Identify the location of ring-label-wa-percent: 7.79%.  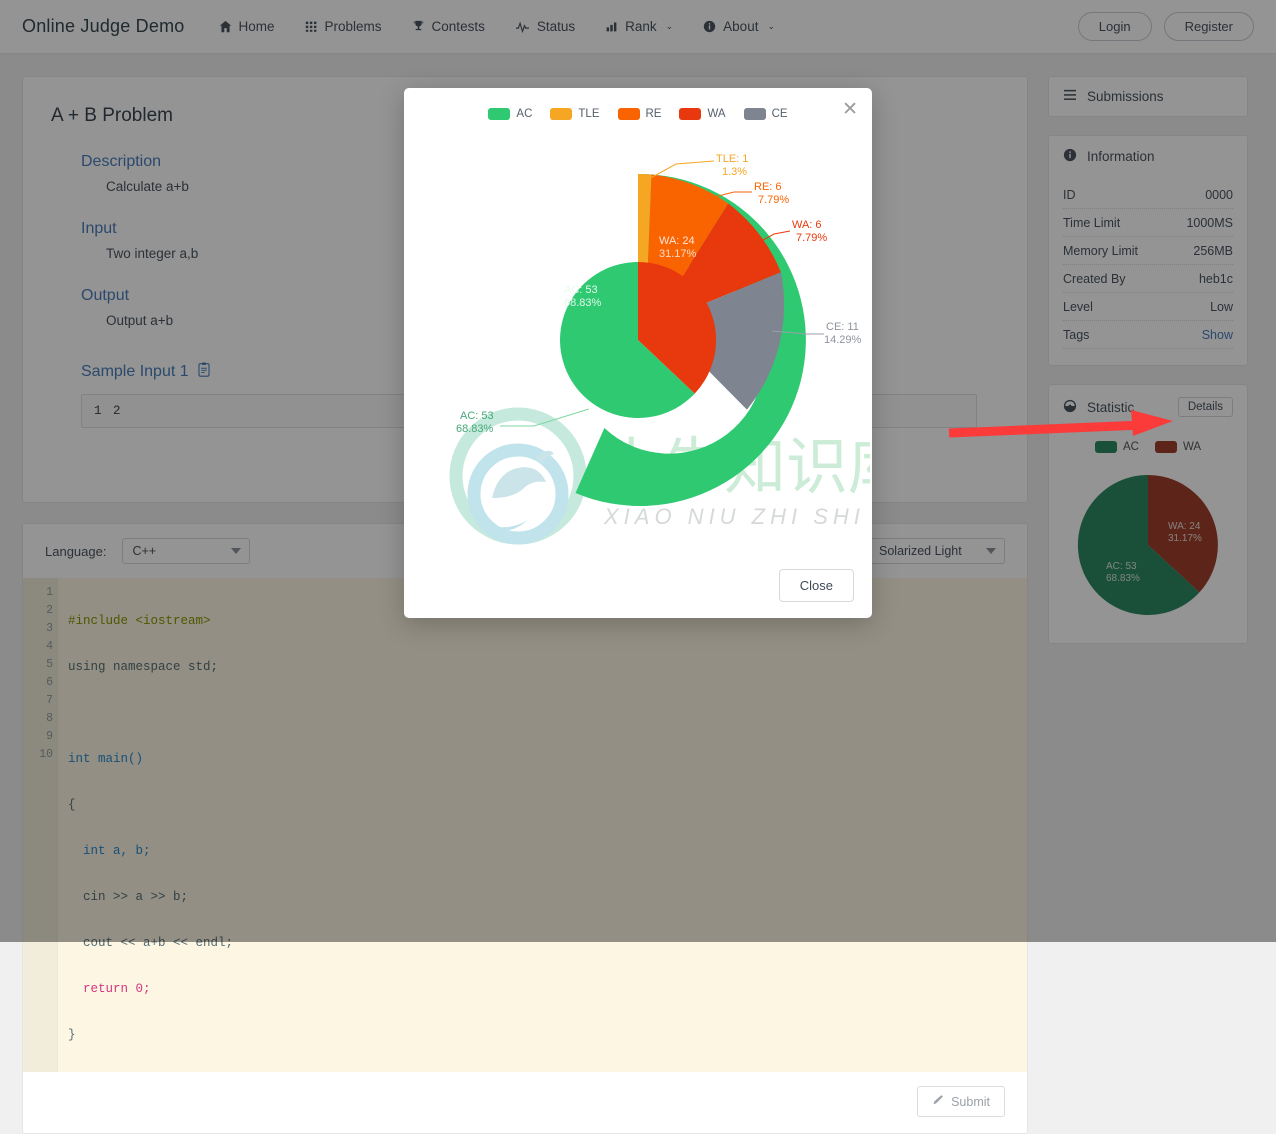
(811, 238).